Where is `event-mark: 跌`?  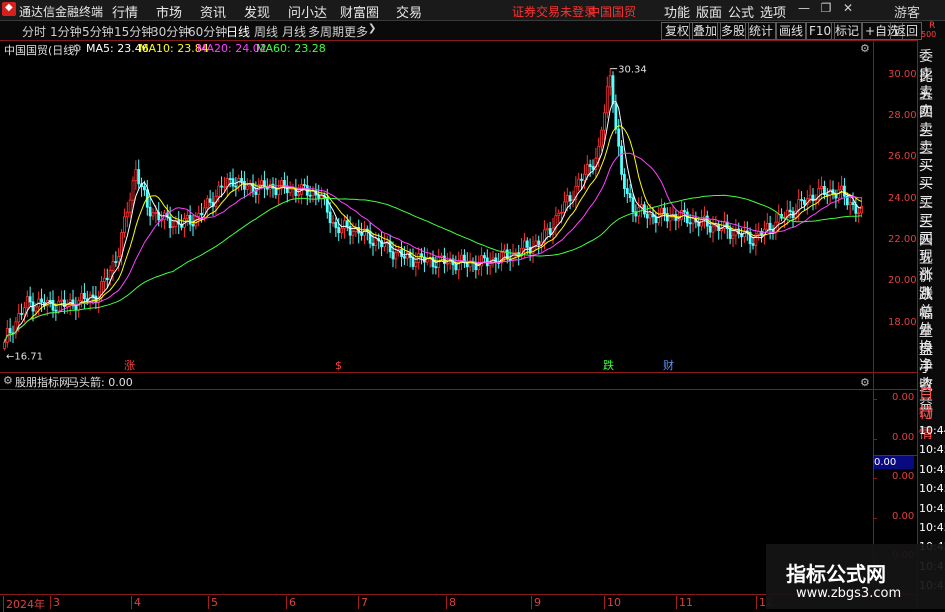 event-mark: 跌 is located at coordinates (608, 365).